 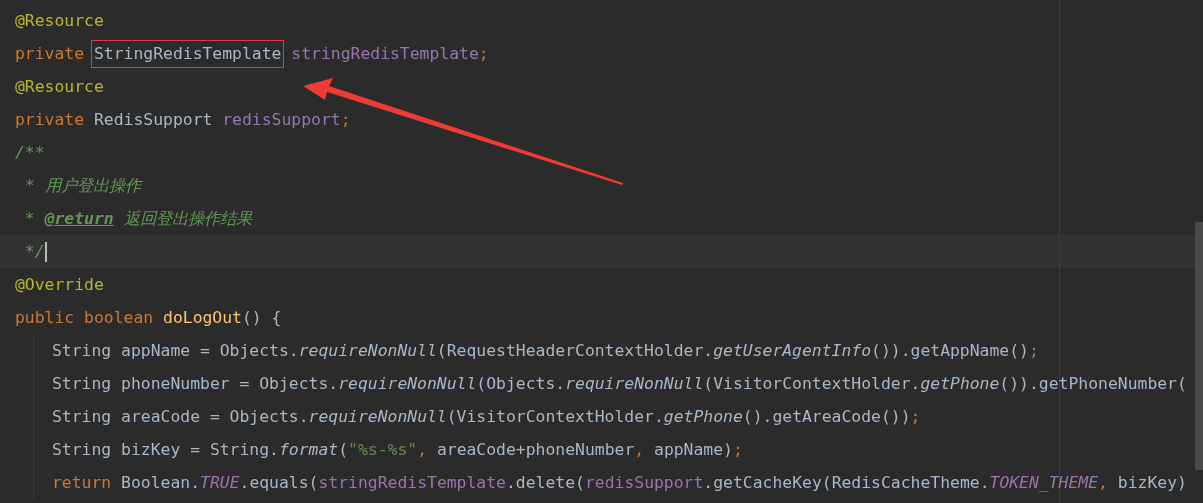 I want to click on code-line: String phoneNumber = Objects.requireNonNull(Objects.requireNonNull(VisitorContextHolder.getPhone()).getPhoneNumber(, so click(x=619, y=383).